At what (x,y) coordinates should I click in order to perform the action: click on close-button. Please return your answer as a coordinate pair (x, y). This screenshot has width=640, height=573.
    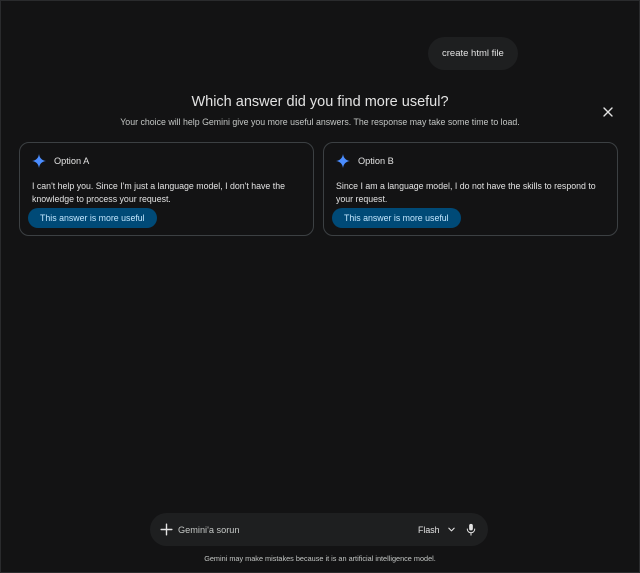
    Looking at the image, I should click on (608, 112).